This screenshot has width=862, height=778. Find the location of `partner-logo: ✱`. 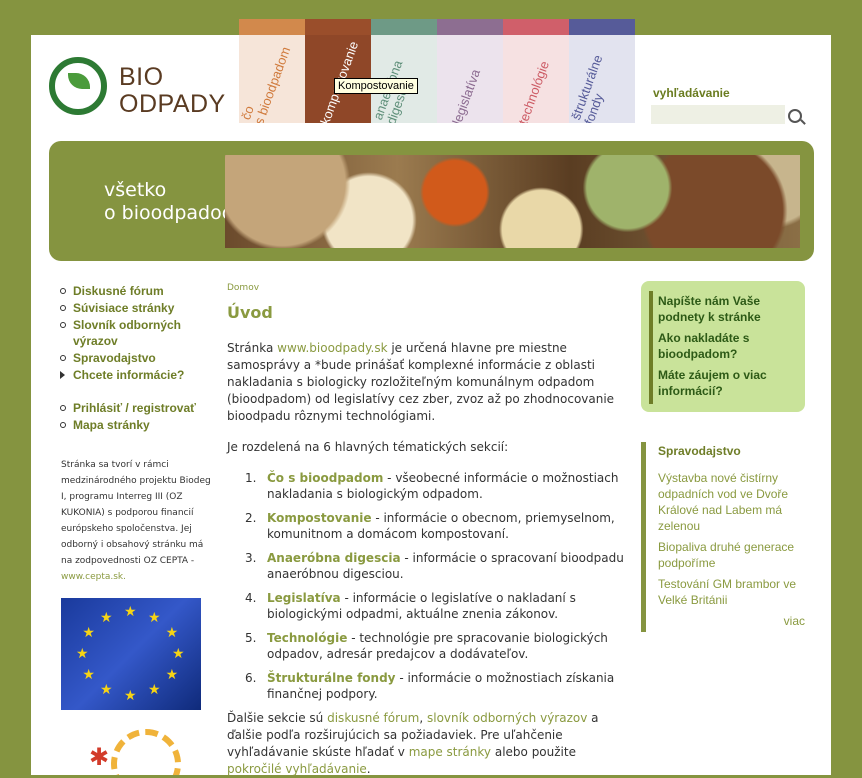

partner-logo: ✱ is located at coordinates (131, 750).